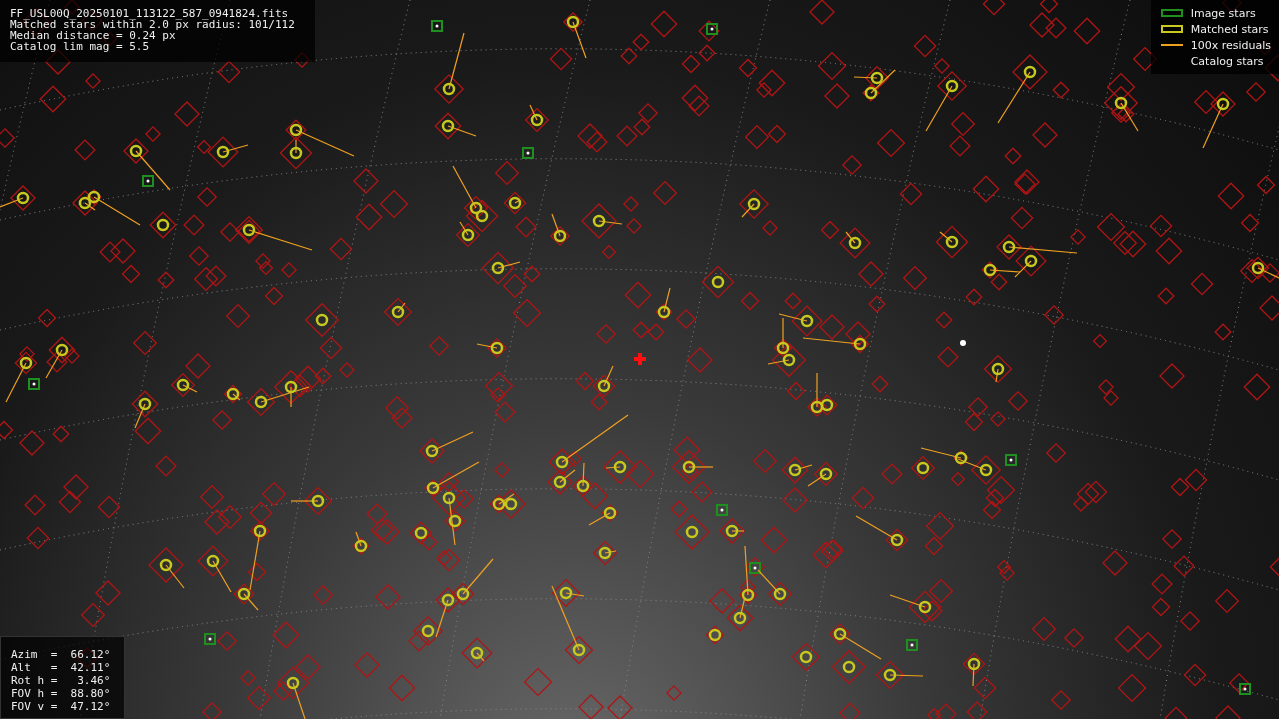 The width and height of the screenshot is (1279, 719). Describe the element at coordinates (1223, 13) in the screenshot. I see `legend-label: Image stars` at that location.